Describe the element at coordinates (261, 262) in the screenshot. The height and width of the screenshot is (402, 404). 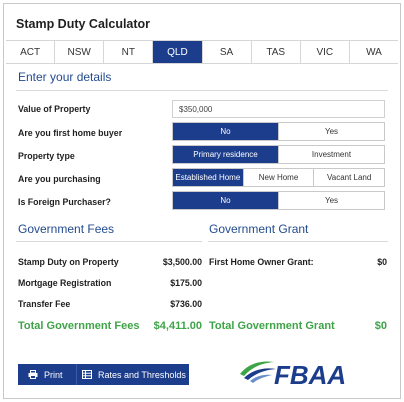
I see `first-home-grant-label: First Home Owner Grant:` at that location.